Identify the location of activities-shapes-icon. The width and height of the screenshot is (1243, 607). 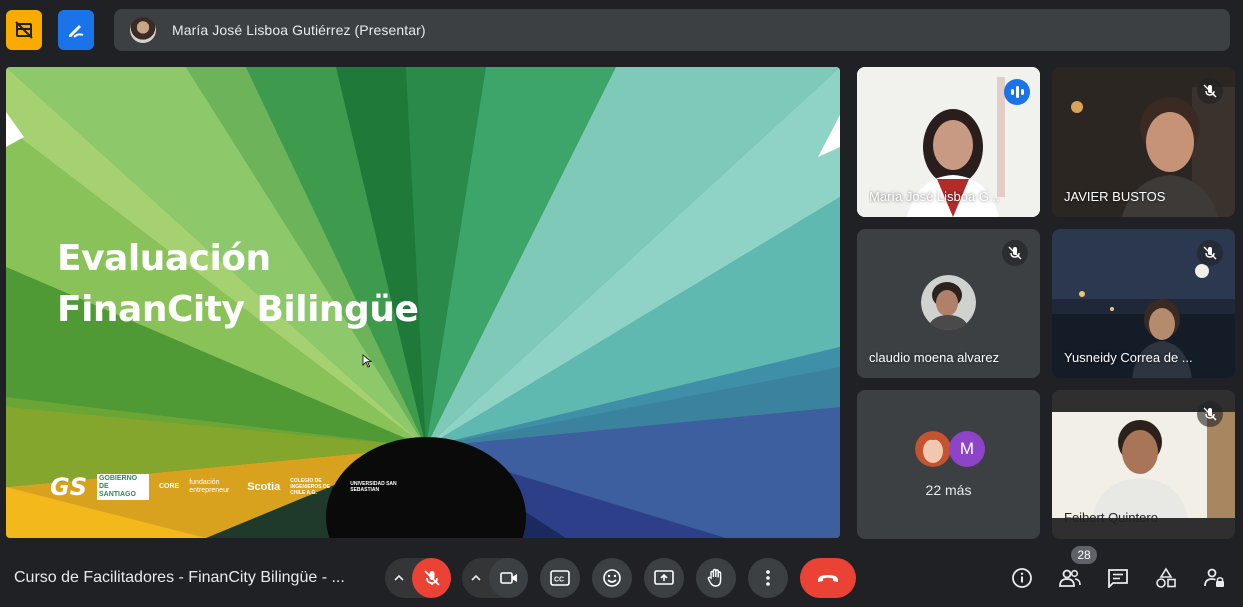
(1166, 577).